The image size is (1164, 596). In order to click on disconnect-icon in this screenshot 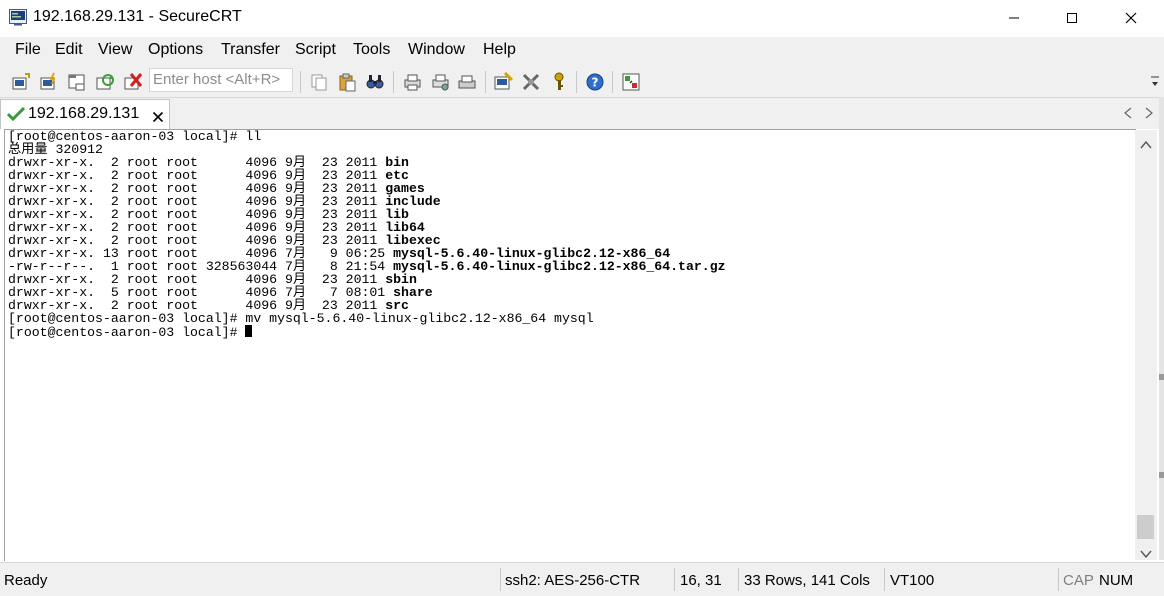, I will do `click(133, 82)`.